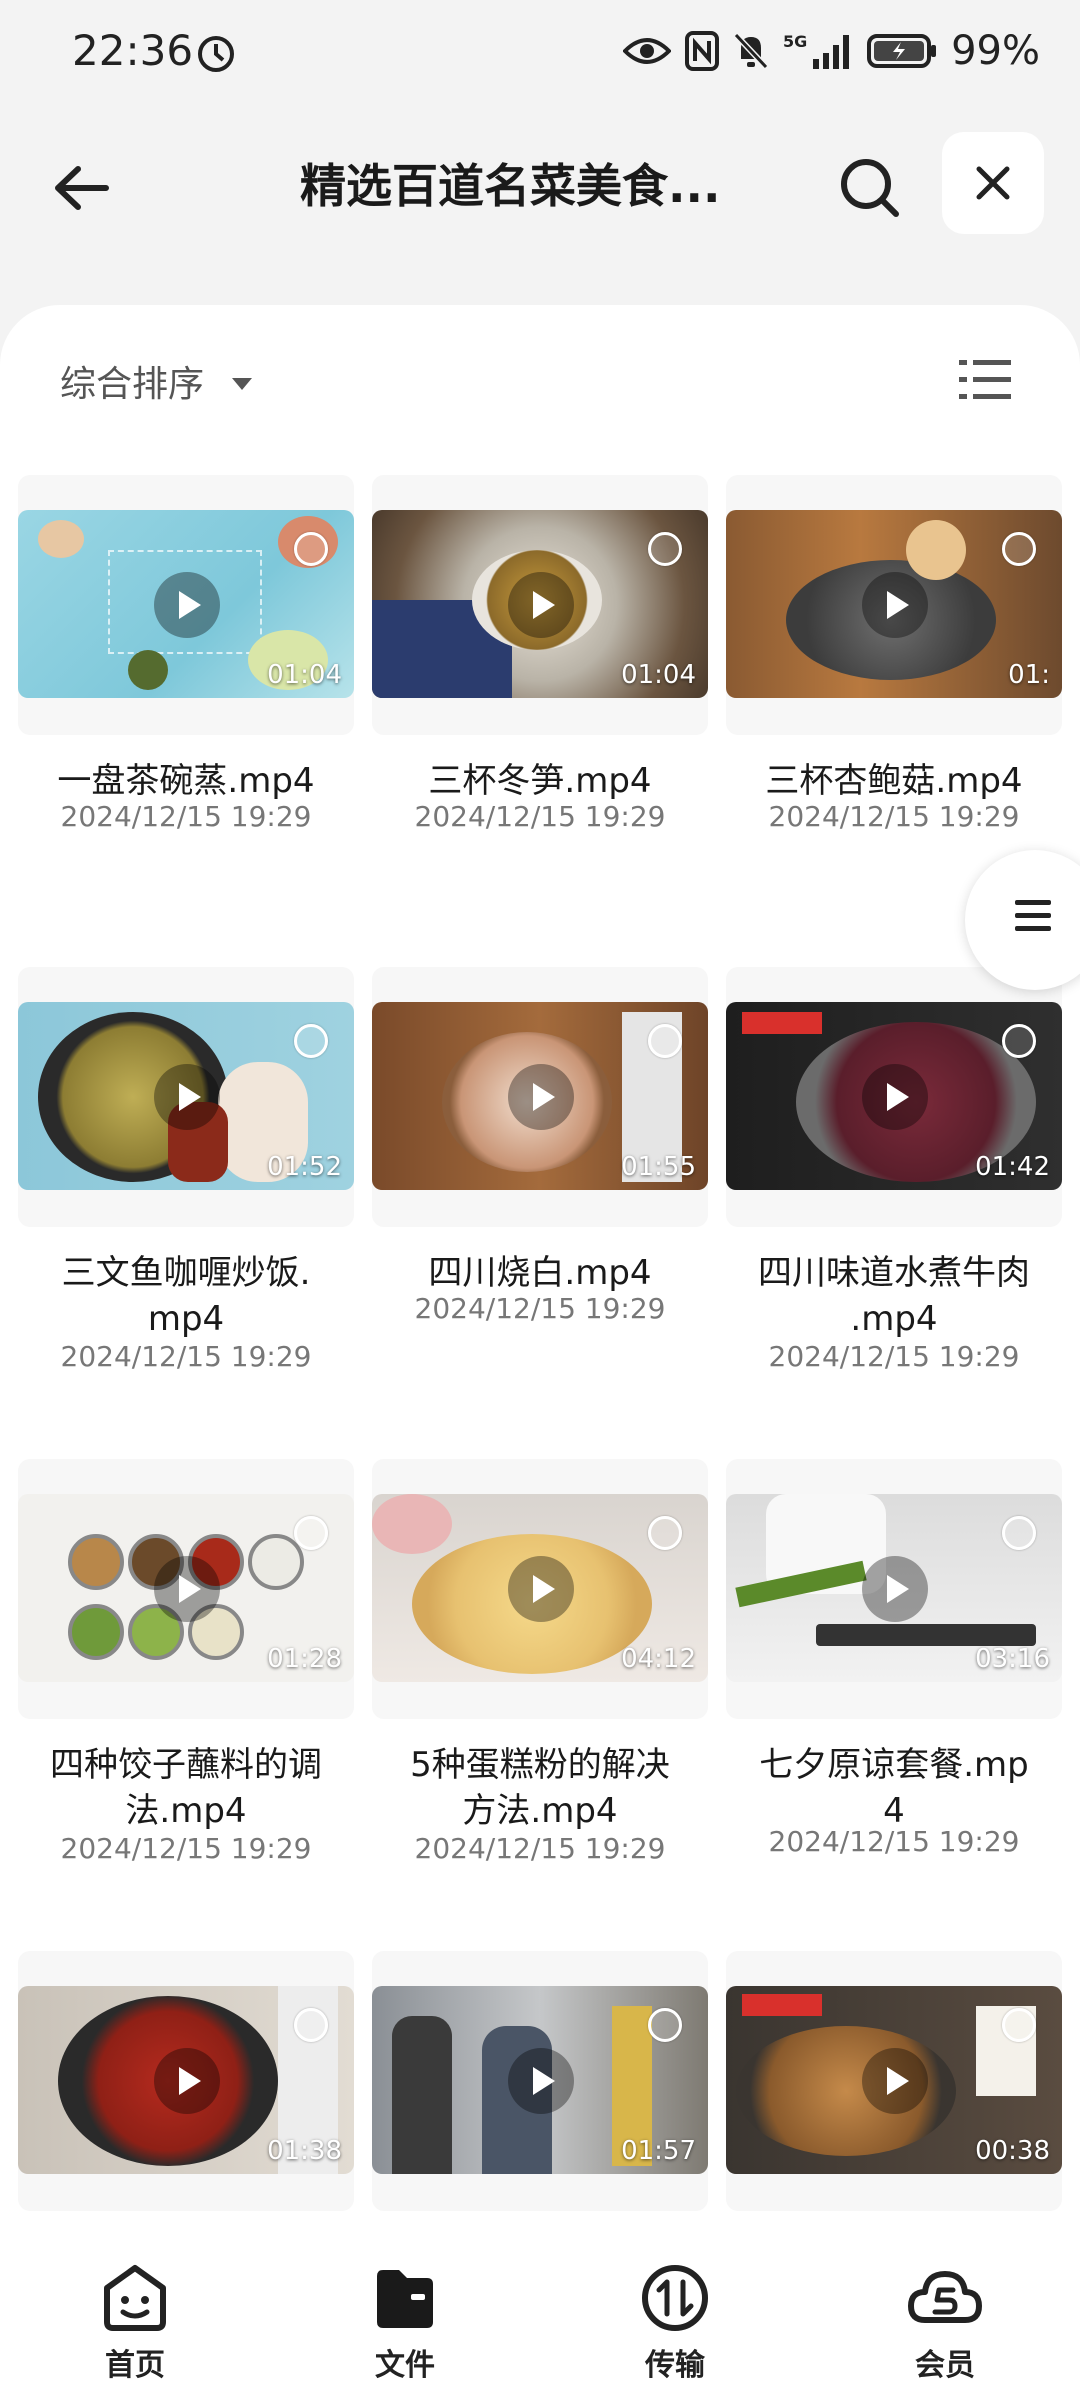 The image size is (1080, 2400). I want to click on video-thumbnail: 00:38, so click(894, 2080).